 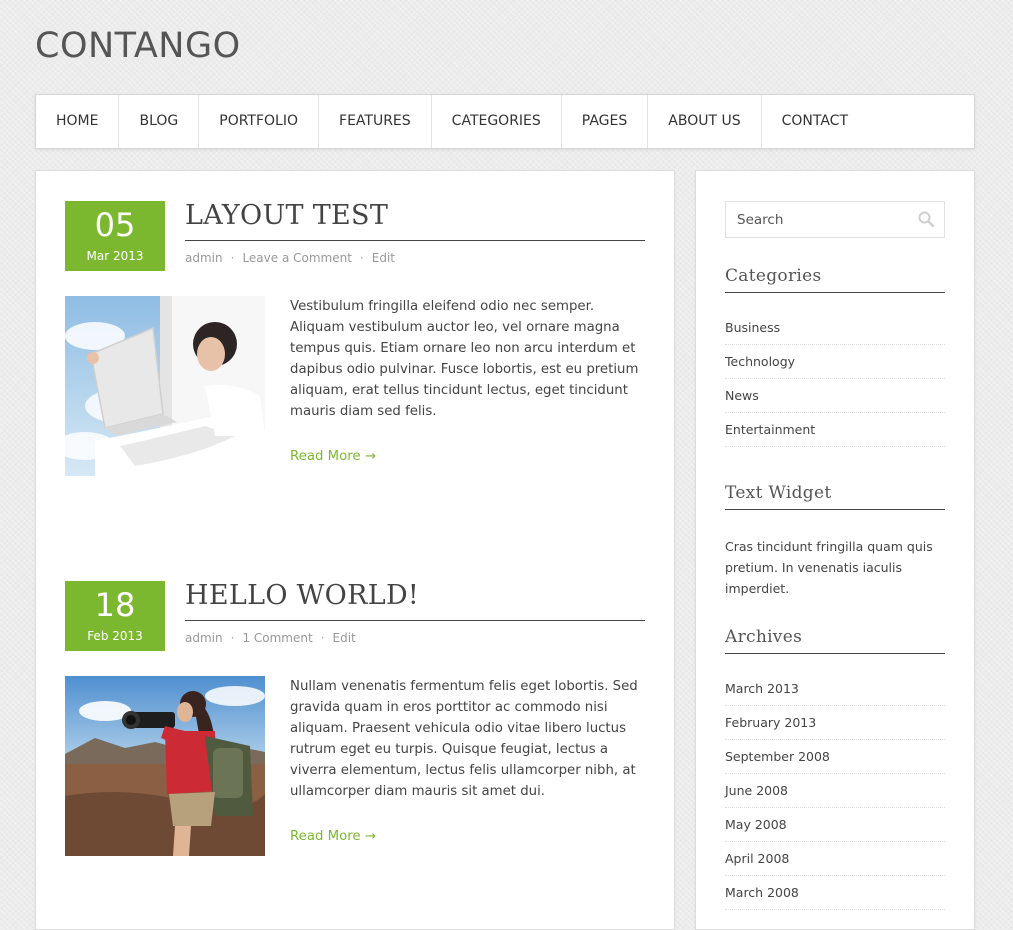 I want to click on post-comments-link: 1 Comment, so click(x=277, y=638).